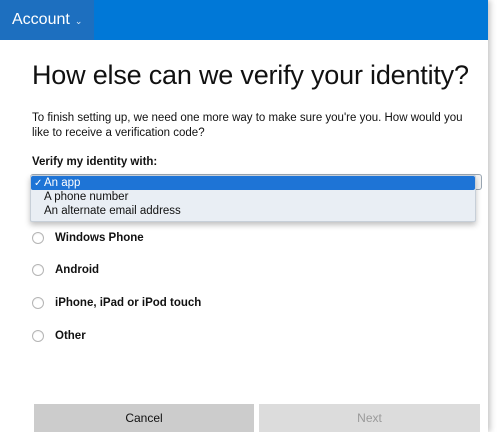 This screenshot has width=498, height=432. I want to click on cancel-button: Cancel, so click(144, 418).